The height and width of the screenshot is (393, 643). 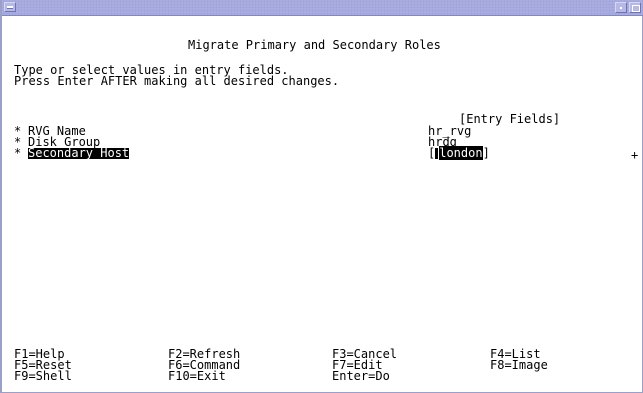 I want to click on field-secondary-host-value: london, so click(x=461, y=153).